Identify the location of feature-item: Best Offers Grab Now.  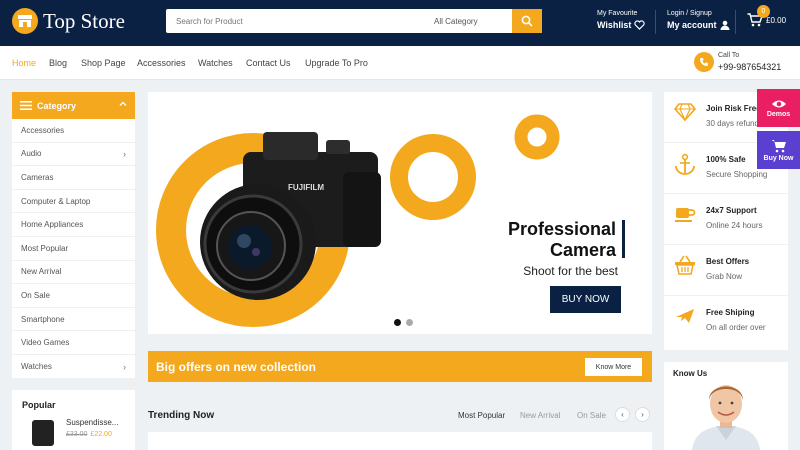
(726, 270).